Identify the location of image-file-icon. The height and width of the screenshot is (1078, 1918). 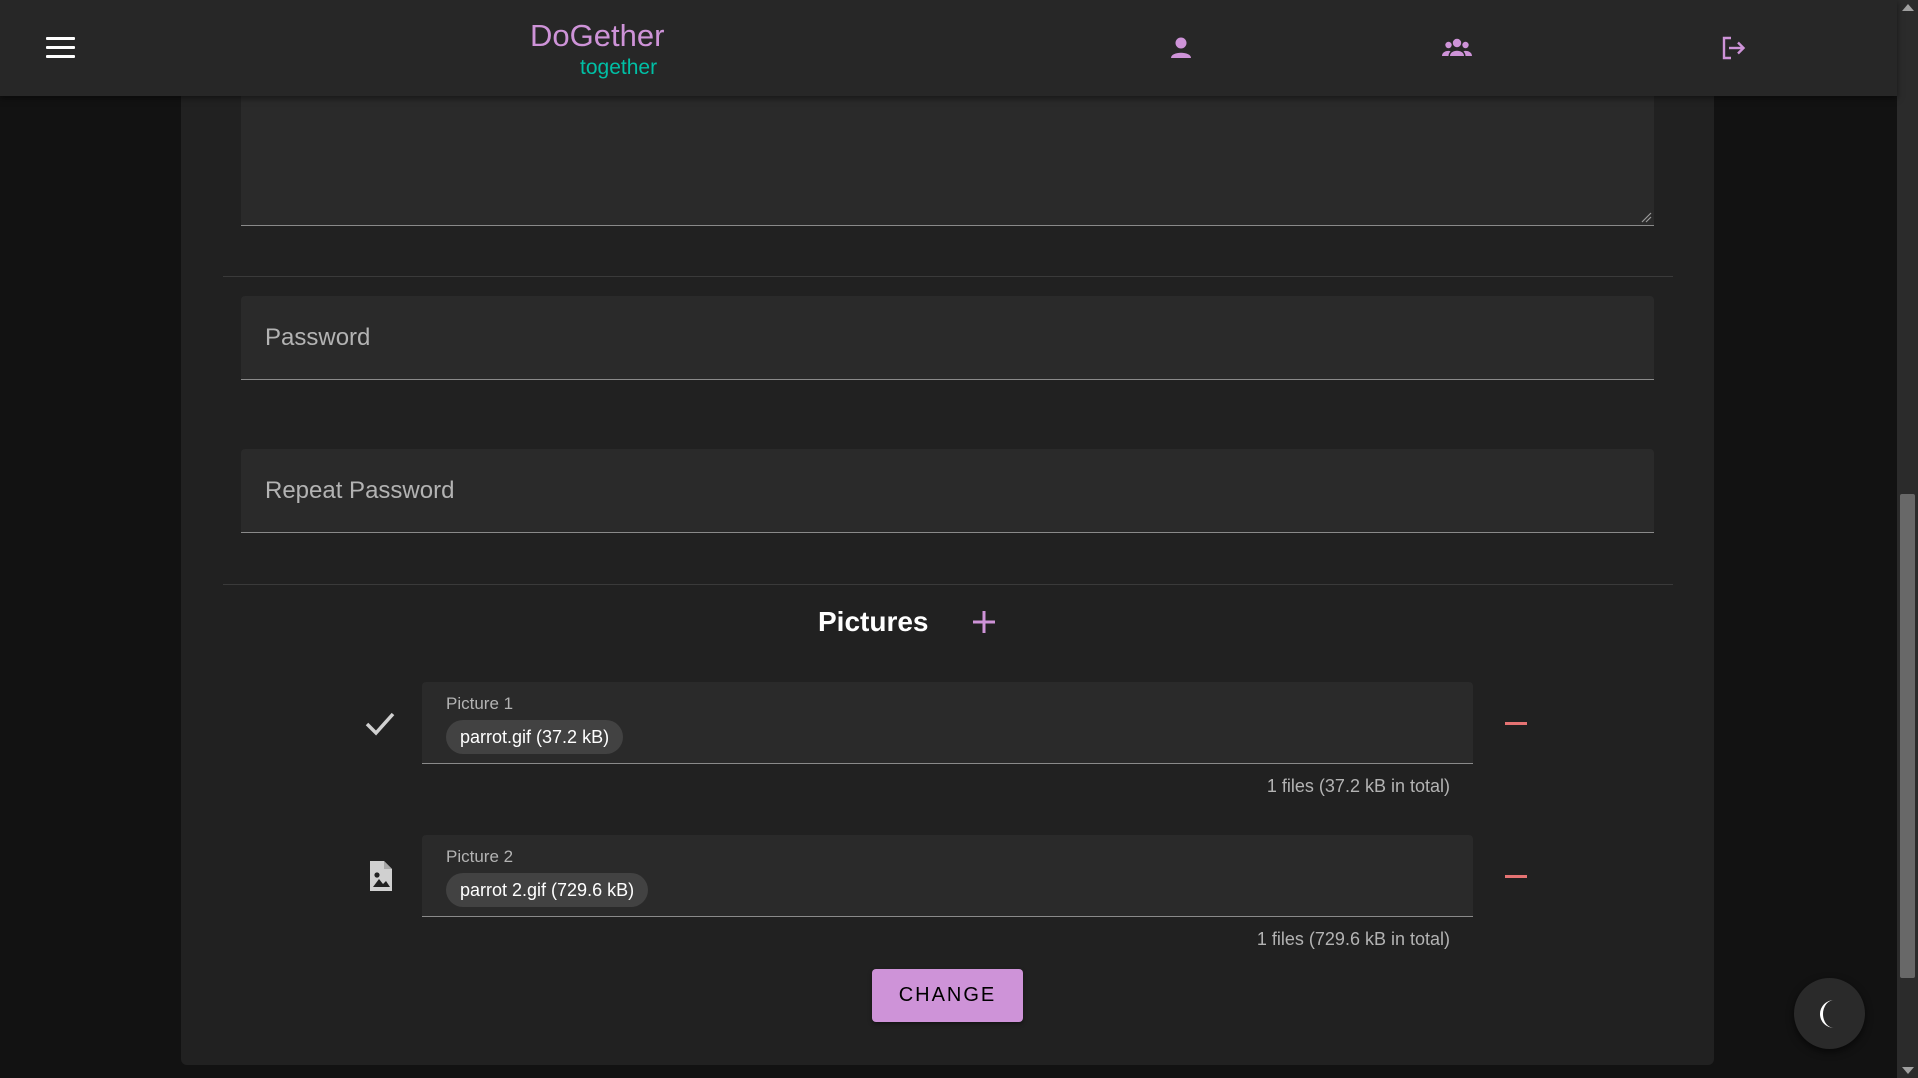
(380, 876).